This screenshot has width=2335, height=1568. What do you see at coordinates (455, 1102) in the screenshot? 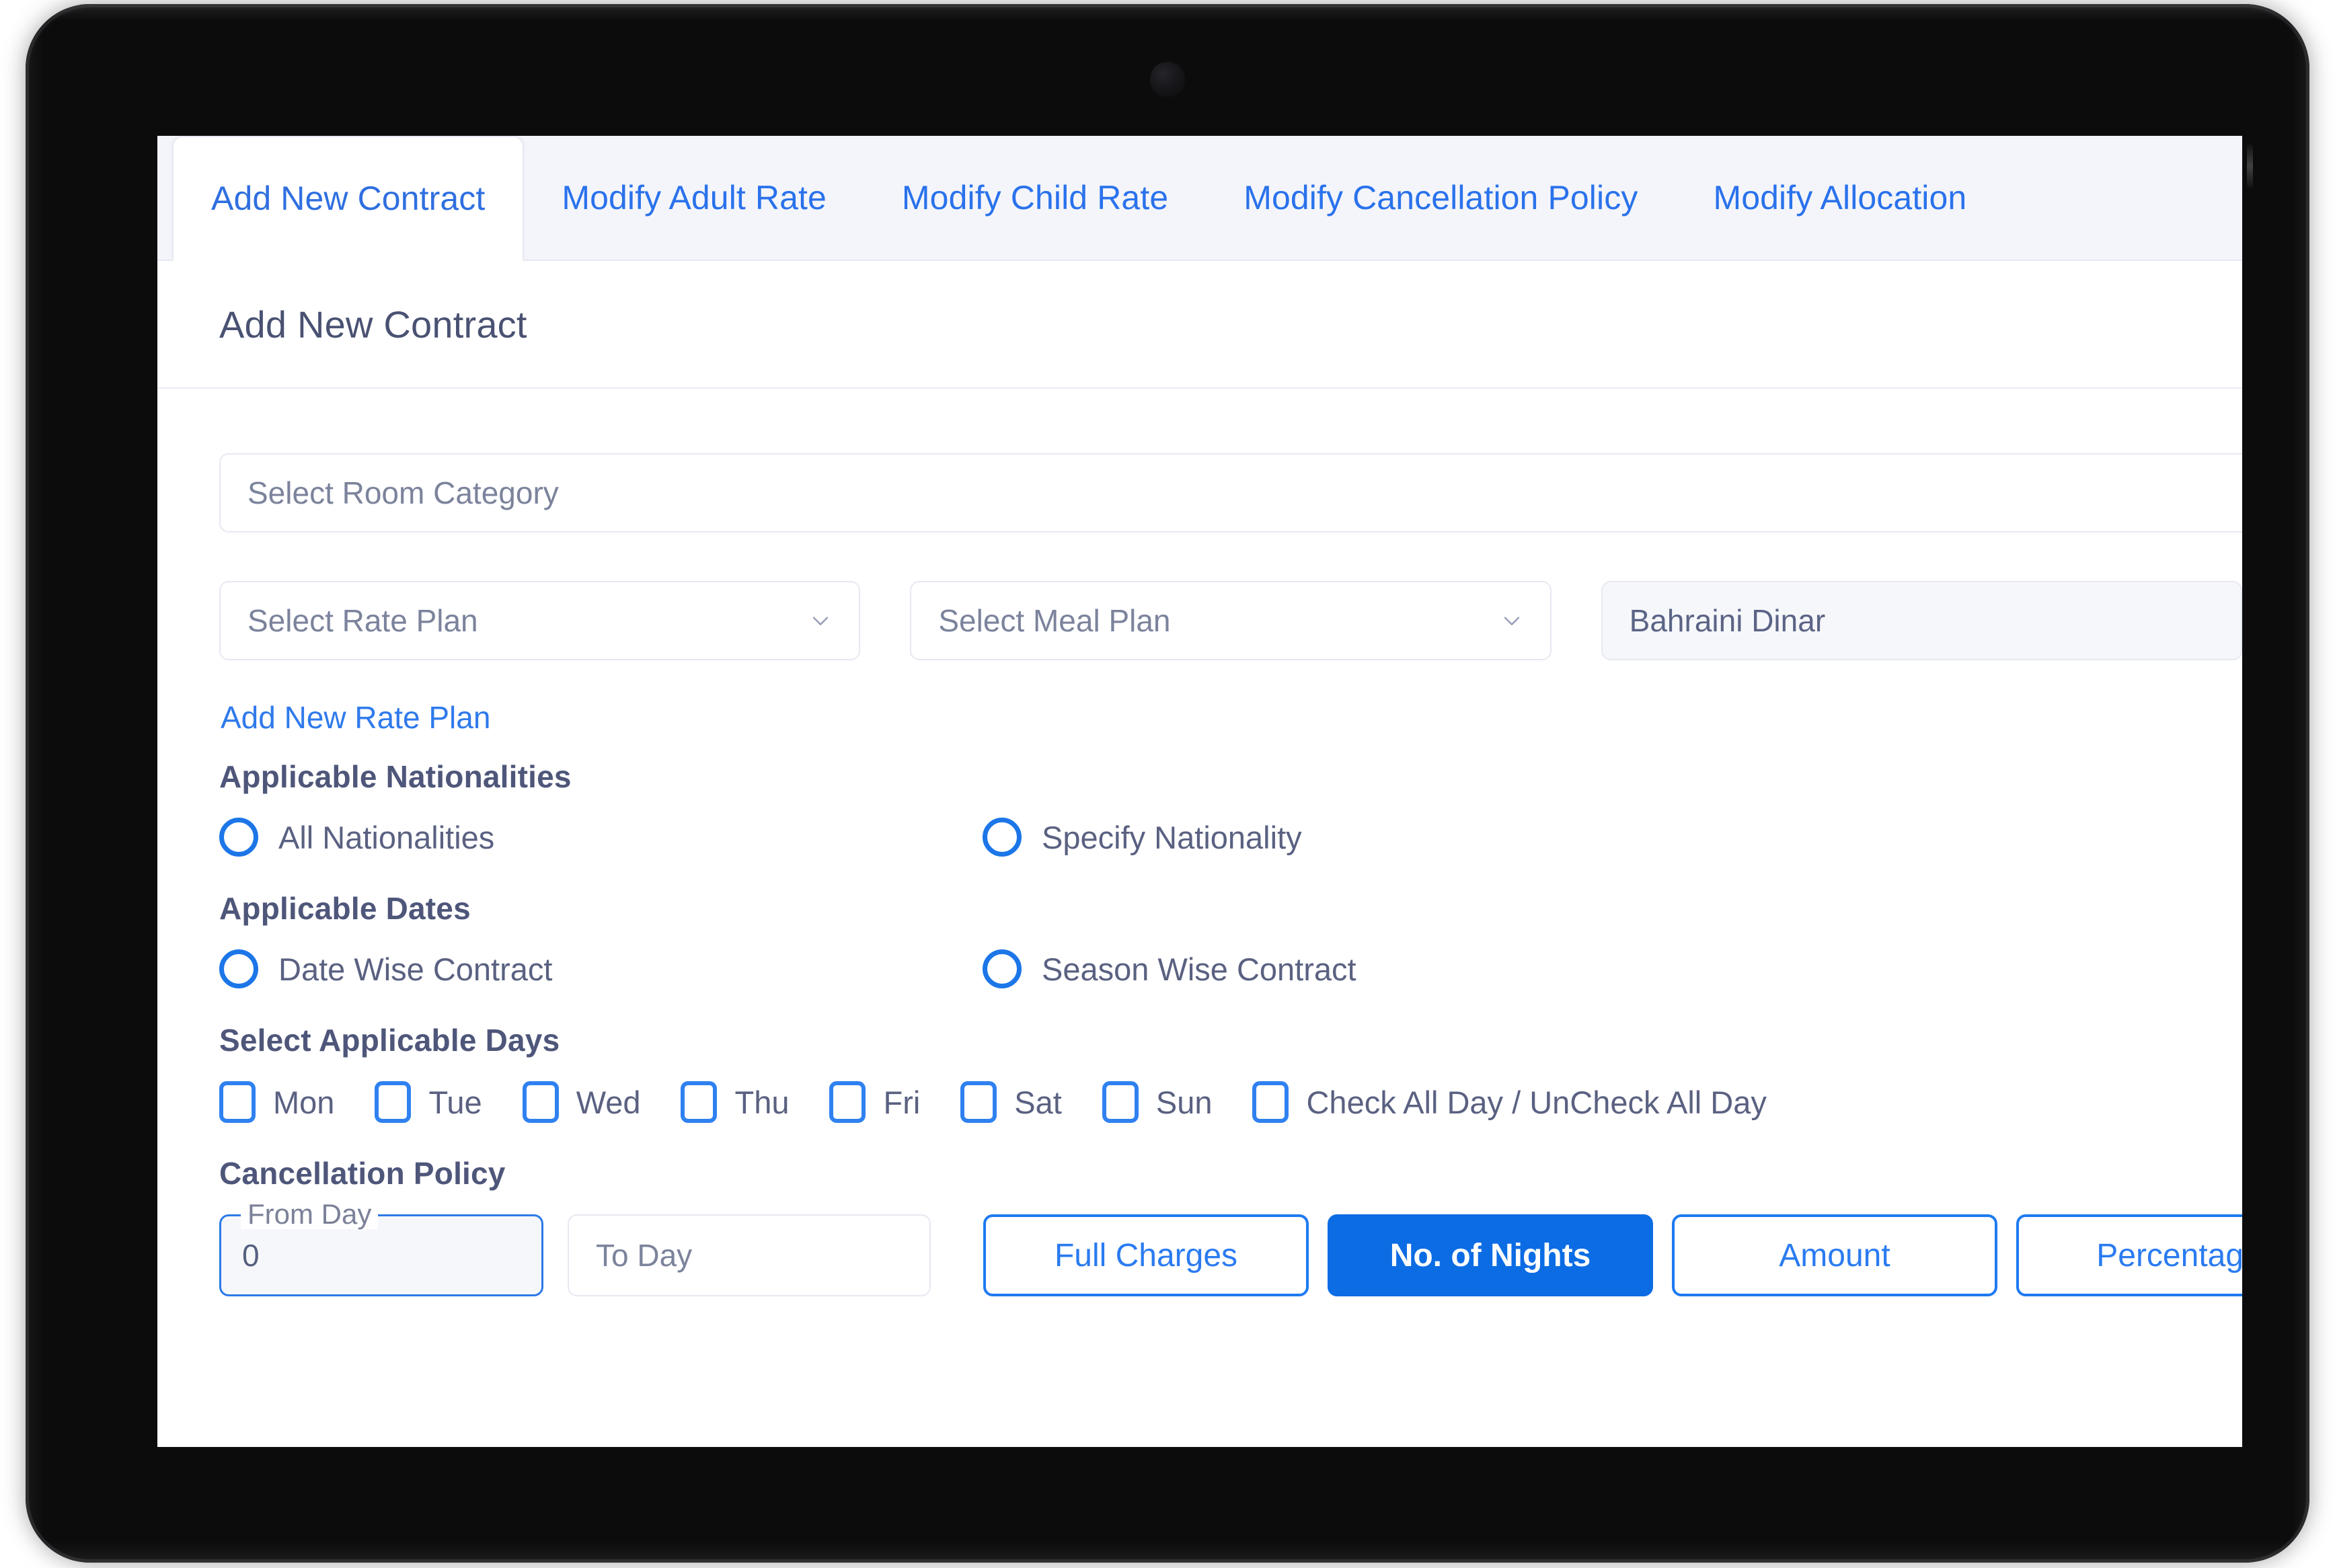
I see `checkbox-label: Tue` at bounding box center [455, 1102].